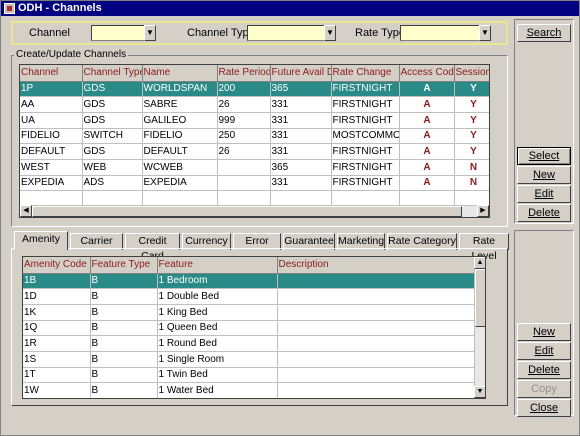 The height and width of the screenshot is (436, 580). I want to click on column-header: Future Avail Da, so click(301, 73).